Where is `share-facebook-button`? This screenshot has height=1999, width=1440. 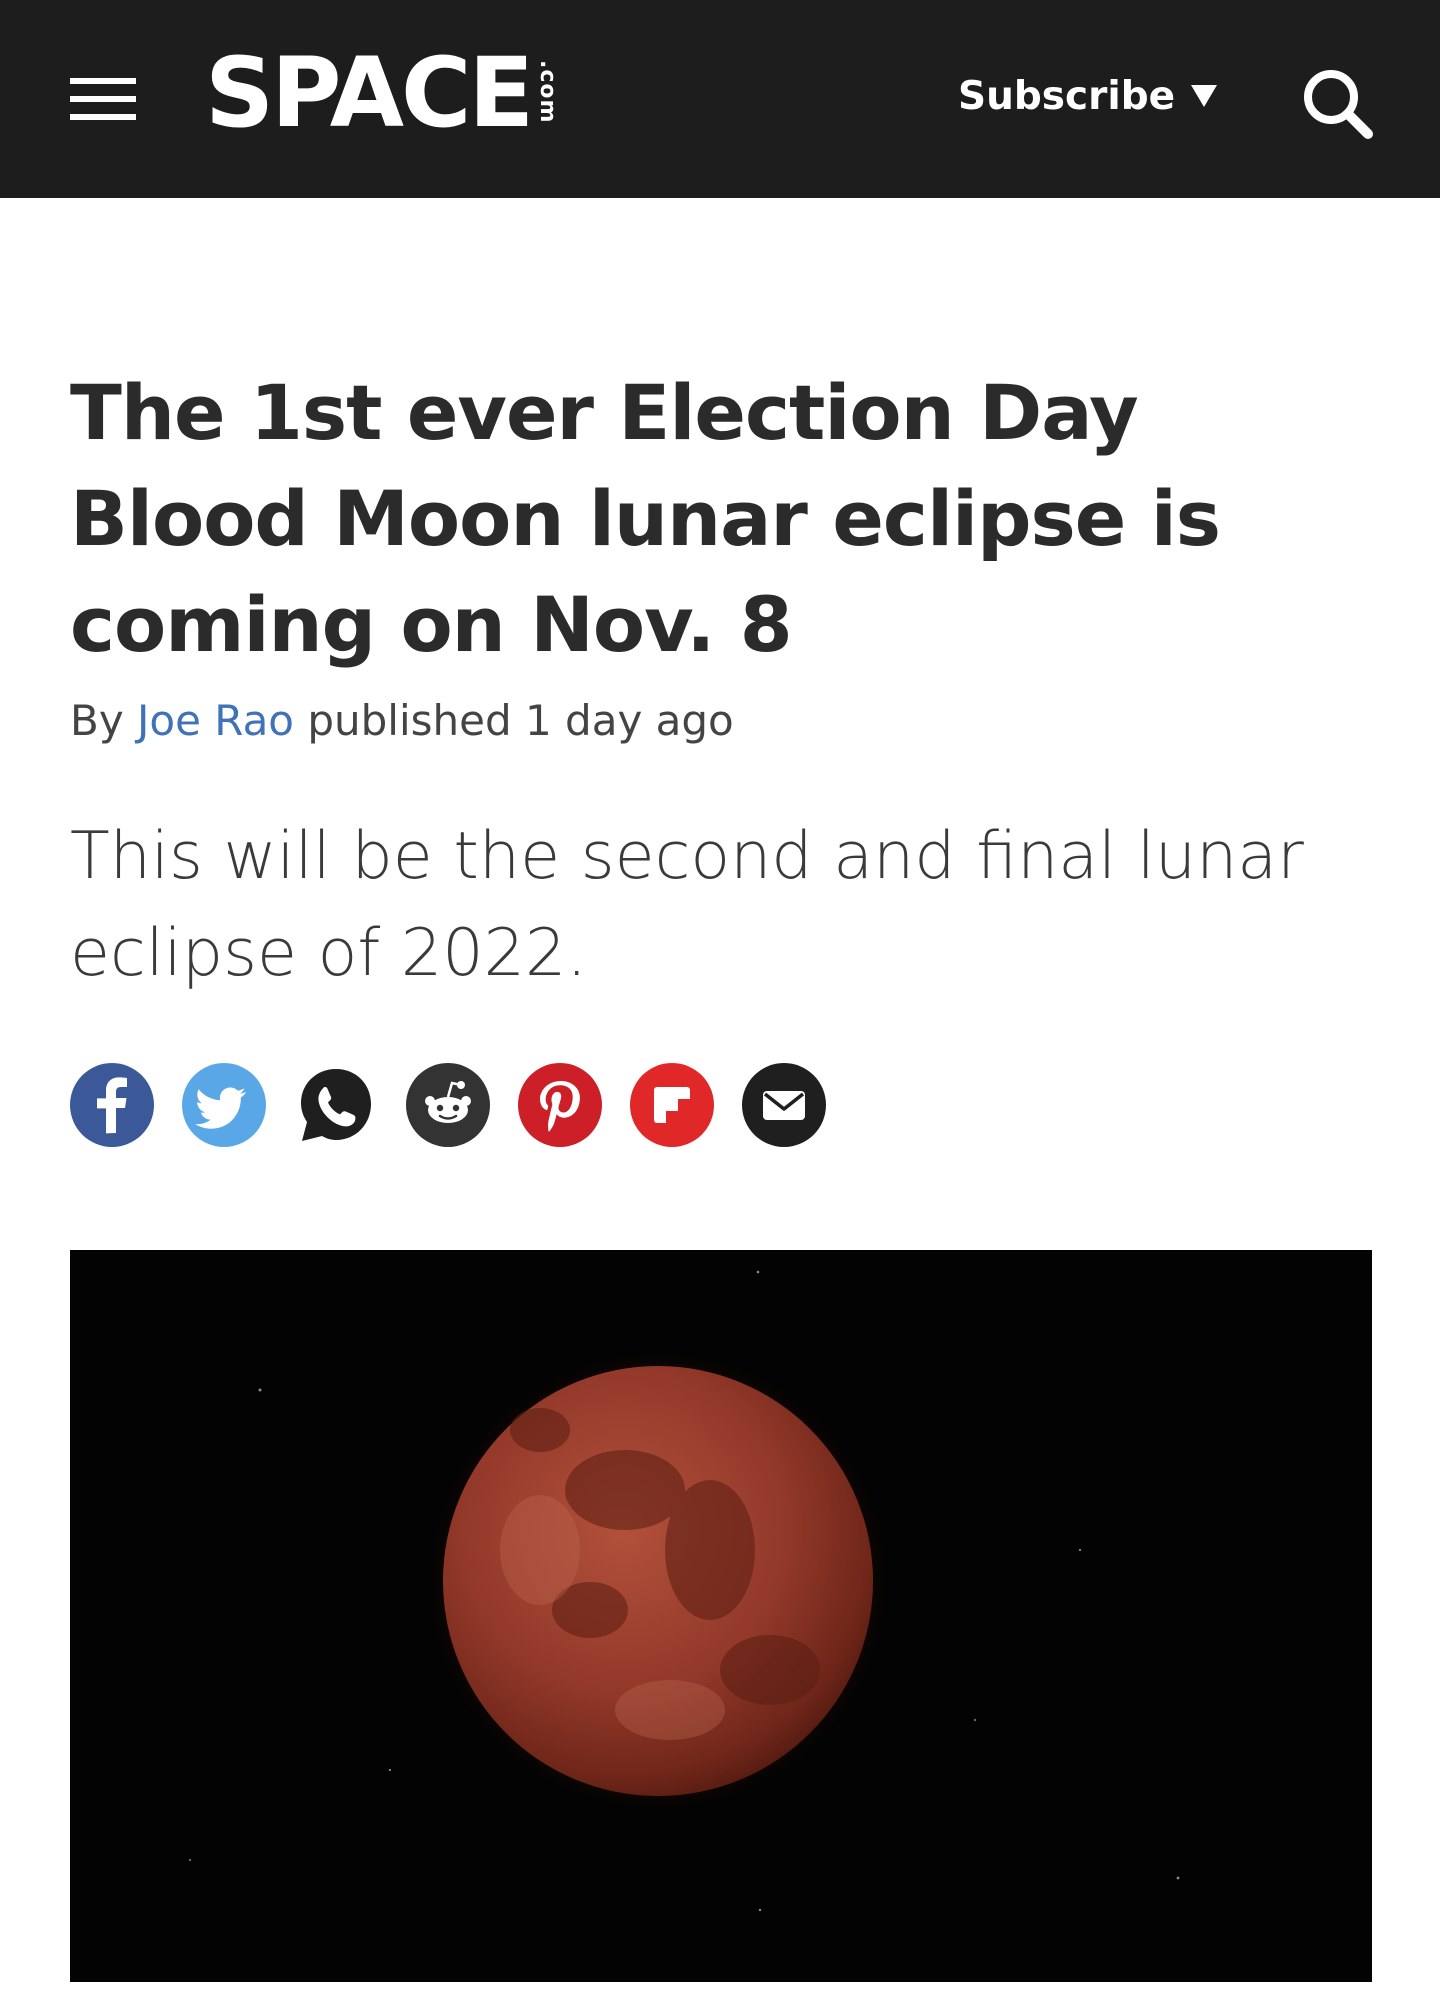 share-facebook-button is located at coordinates (112, 1105).